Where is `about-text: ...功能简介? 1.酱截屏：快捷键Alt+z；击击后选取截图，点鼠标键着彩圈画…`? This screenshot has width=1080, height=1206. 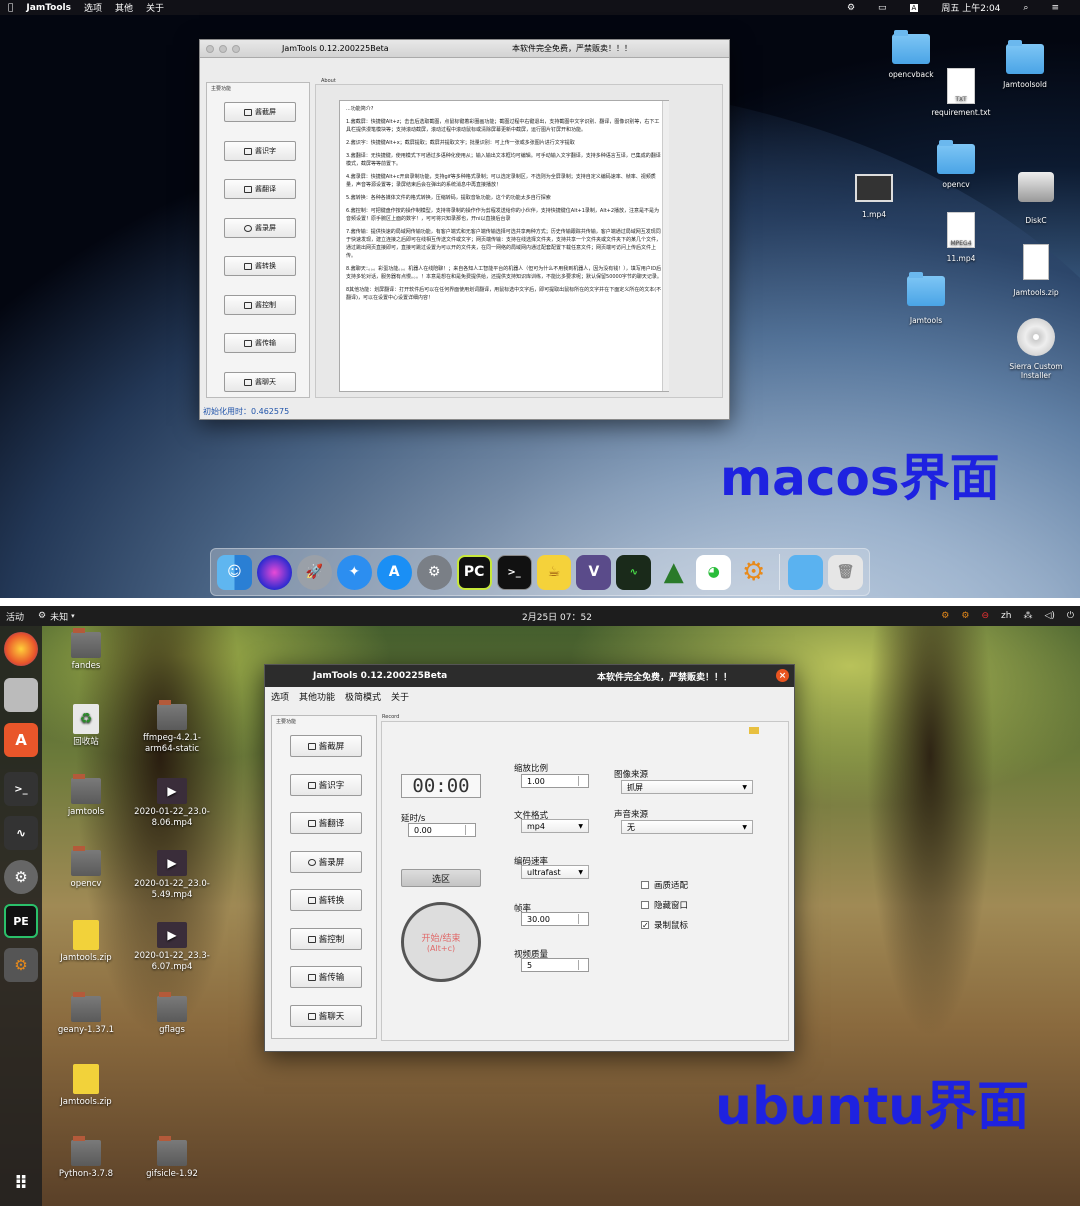 about-text: ...功能简介? 1.酱截屏：快捷键Alt+z；击击后选取截图，点鼠标键着彩圈画… is located at coordinates (504, 246).